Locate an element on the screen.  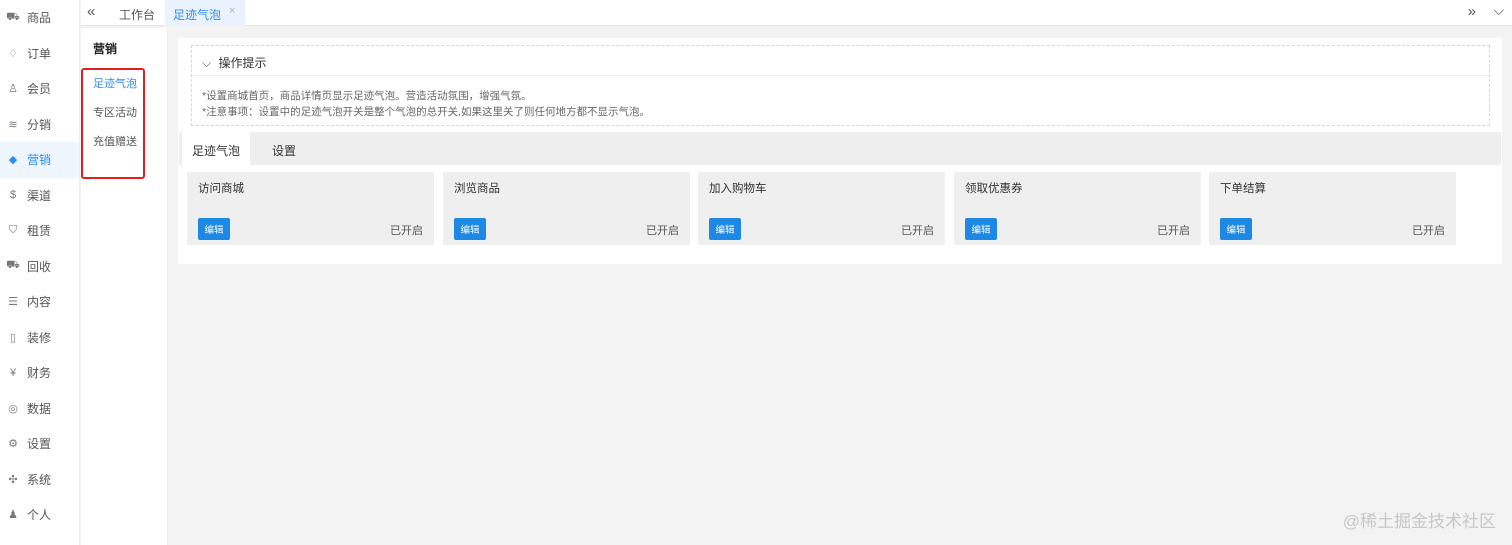
tab-workbench: 工作台 is located at coordinates (137, 14).